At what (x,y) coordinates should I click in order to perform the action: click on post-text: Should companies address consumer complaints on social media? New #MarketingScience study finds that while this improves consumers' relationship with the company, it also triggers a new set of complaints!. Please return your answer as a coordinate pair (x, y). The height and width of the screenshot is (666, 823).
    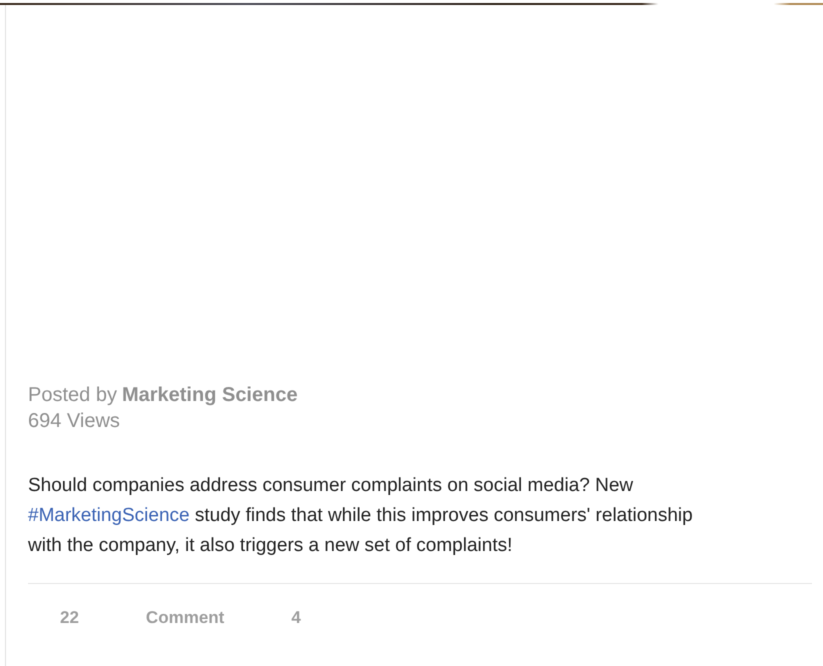
    Looking at the image, I should click on (361, 516).